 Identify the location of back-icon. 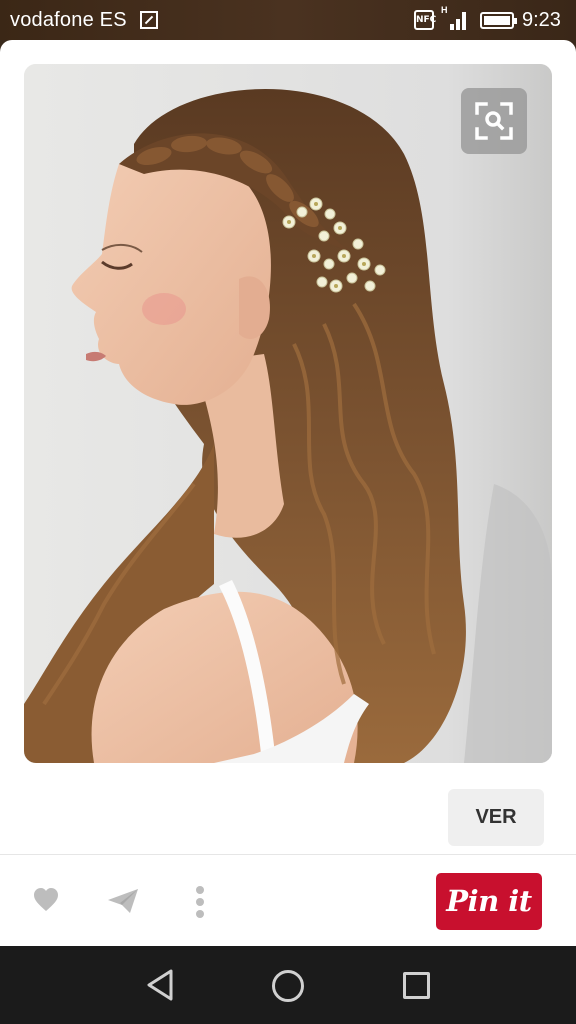
(160, 985).